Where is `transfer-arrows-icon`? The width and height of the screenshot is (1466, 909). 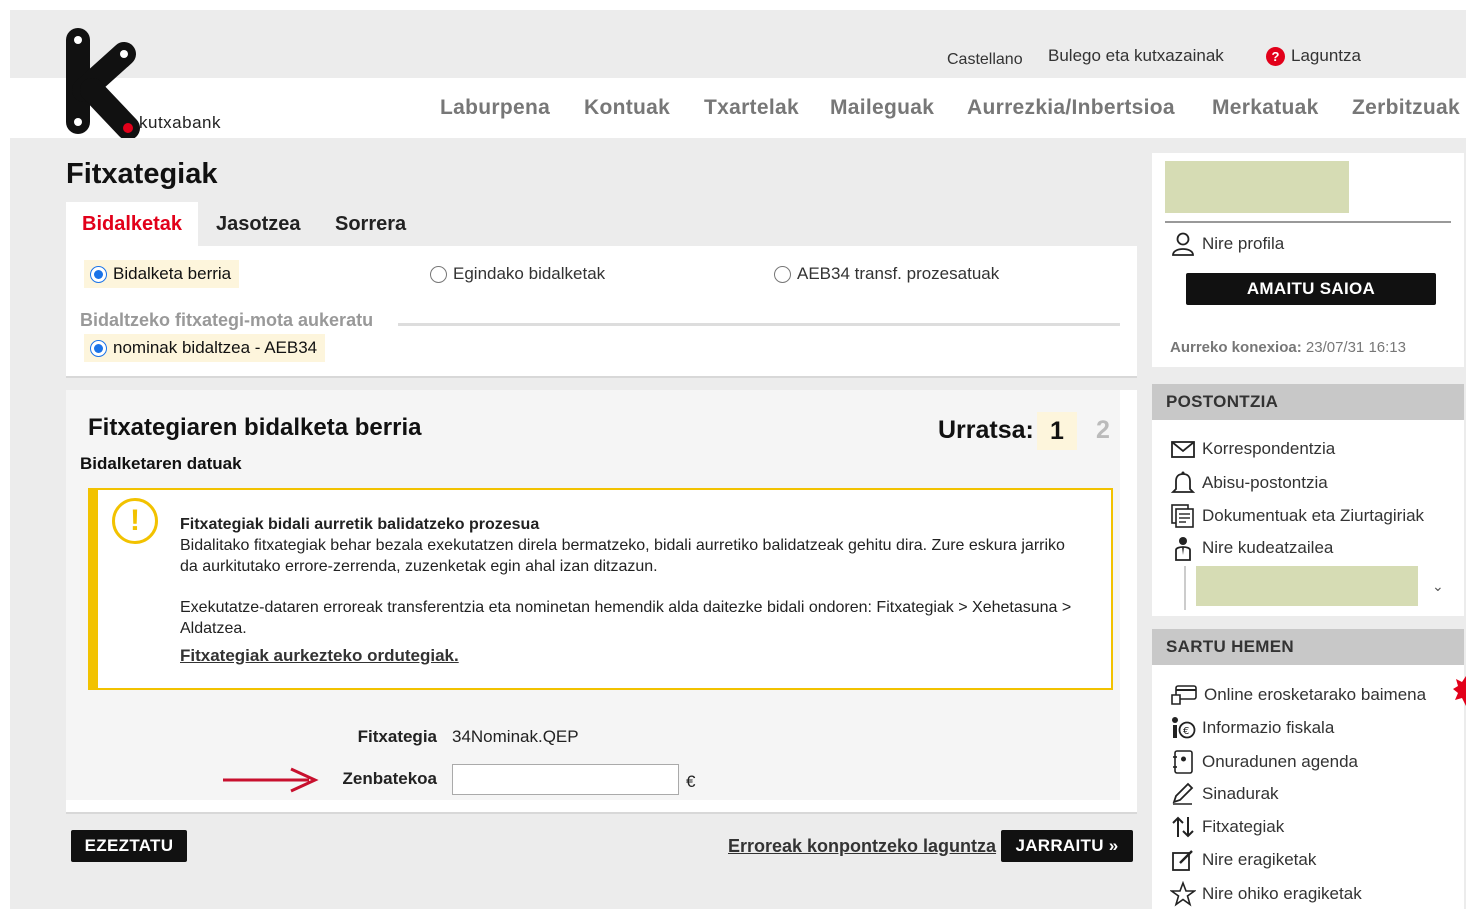 transfer-arrows-icon is located at coordinates (1183, 827).